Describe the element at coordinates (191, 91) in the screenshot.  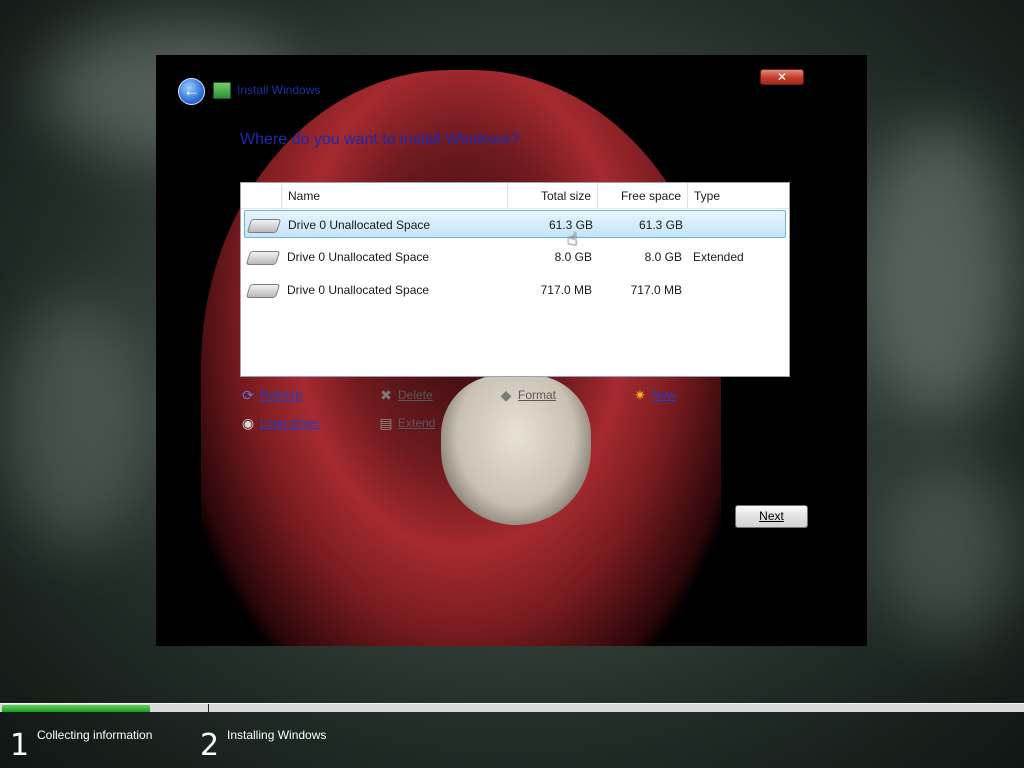
I see `back-button: ←` at that location.